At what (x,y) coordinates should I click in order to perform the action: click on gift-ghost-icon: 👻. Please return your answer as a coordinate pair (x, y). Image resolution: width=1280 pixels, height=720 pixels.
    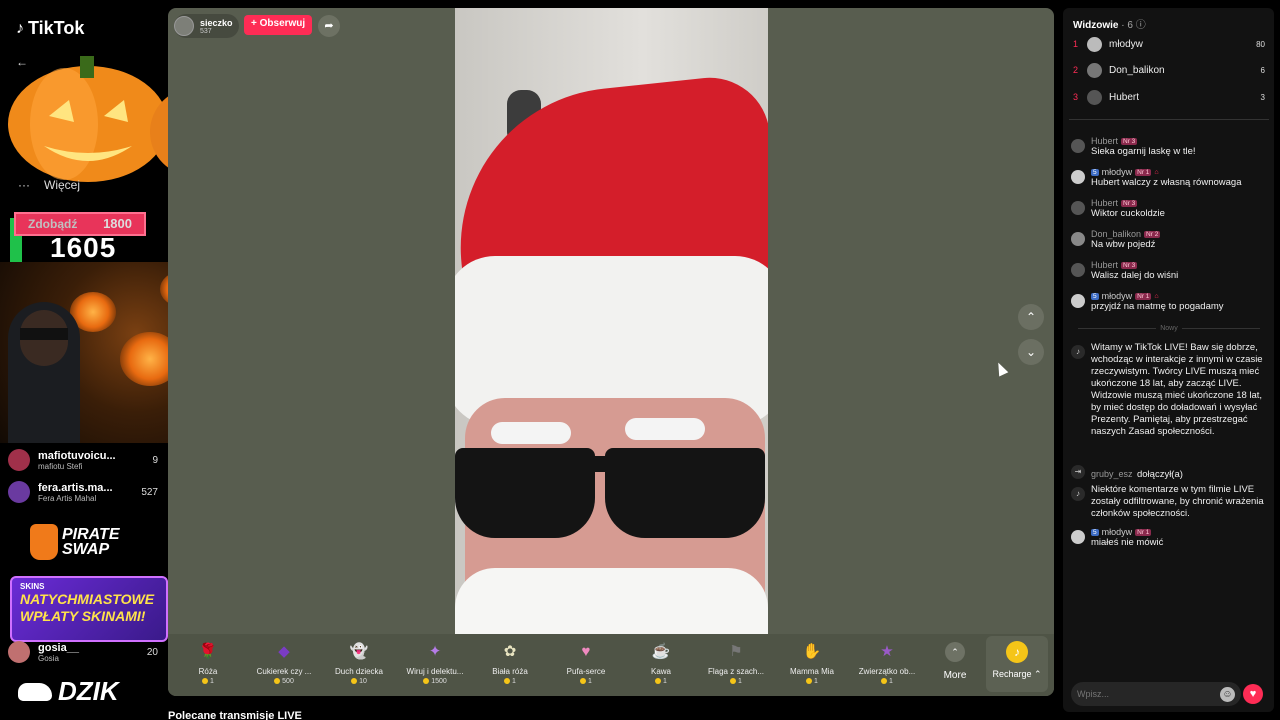
    Looking at the image, I should click on (359, 651).